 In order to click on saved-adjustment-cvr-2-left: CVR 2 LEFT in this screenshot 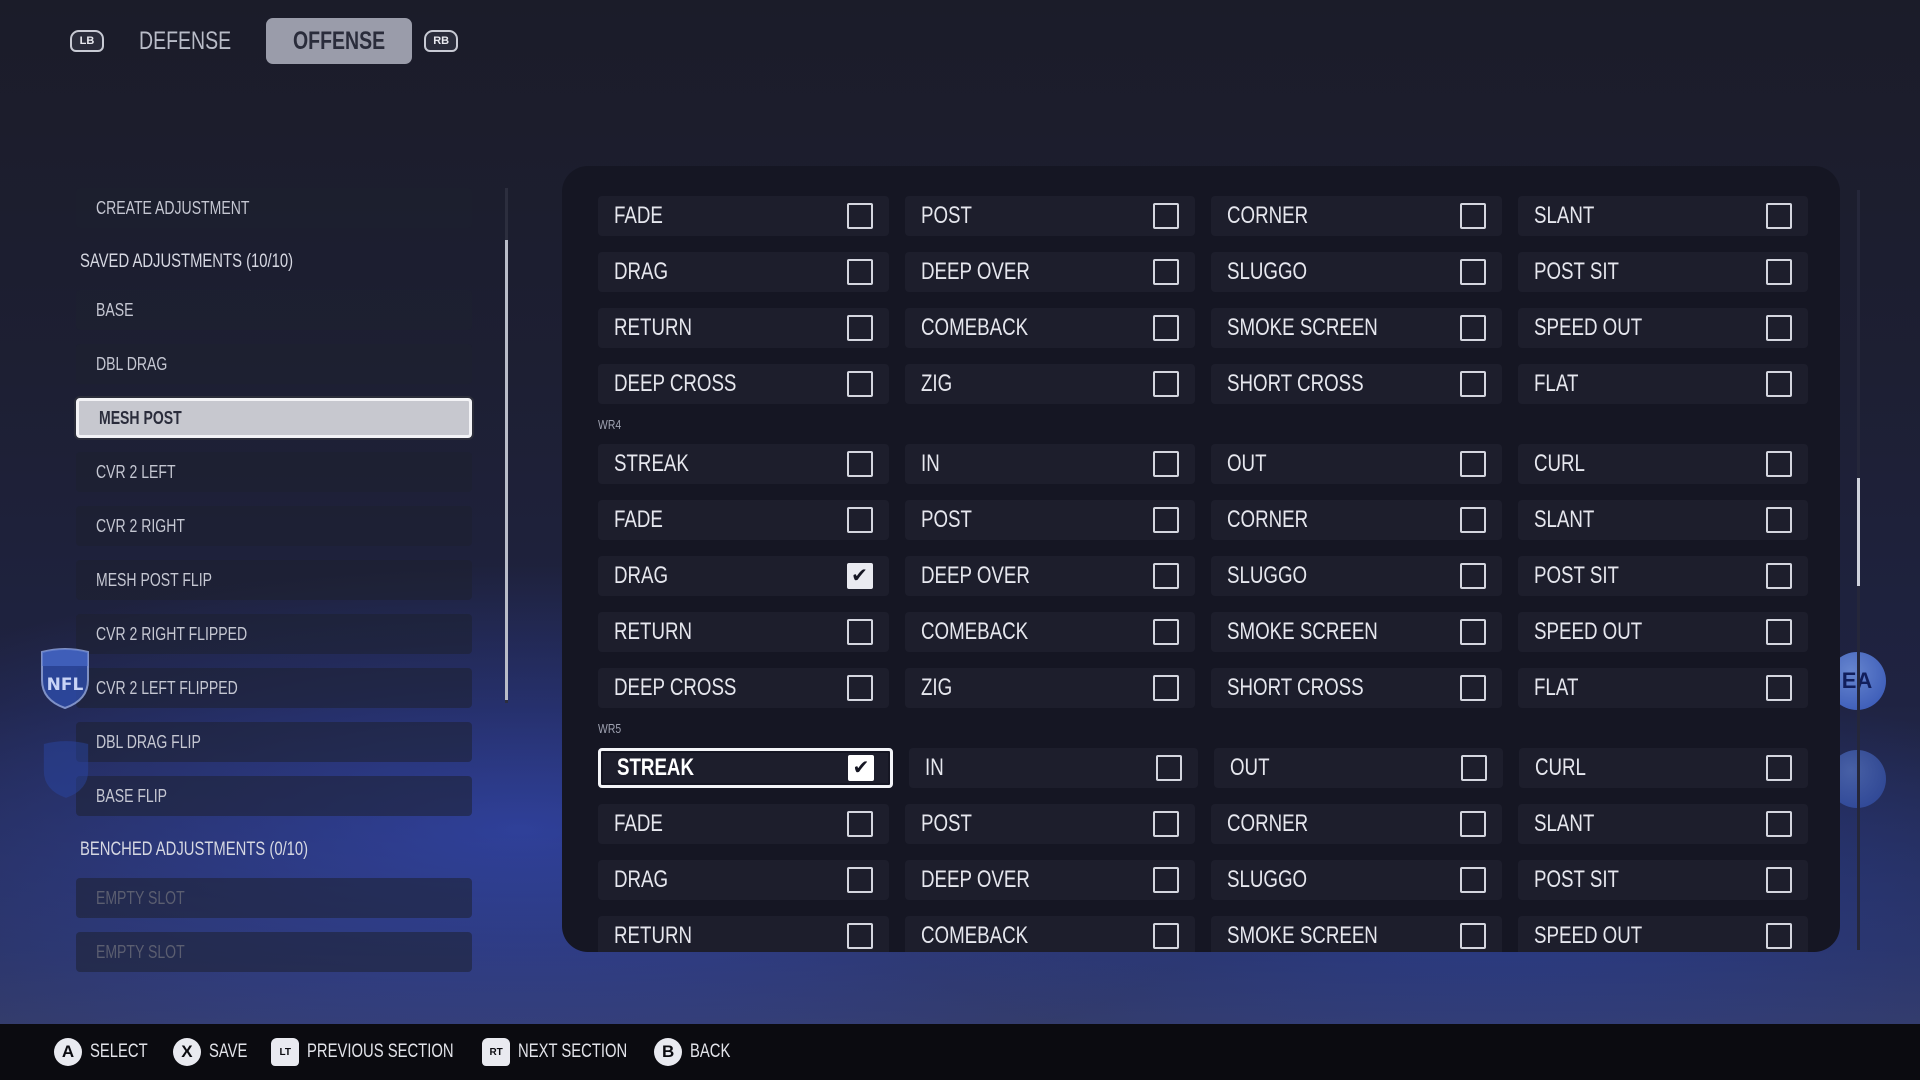, I will do `click(274, 472)`.